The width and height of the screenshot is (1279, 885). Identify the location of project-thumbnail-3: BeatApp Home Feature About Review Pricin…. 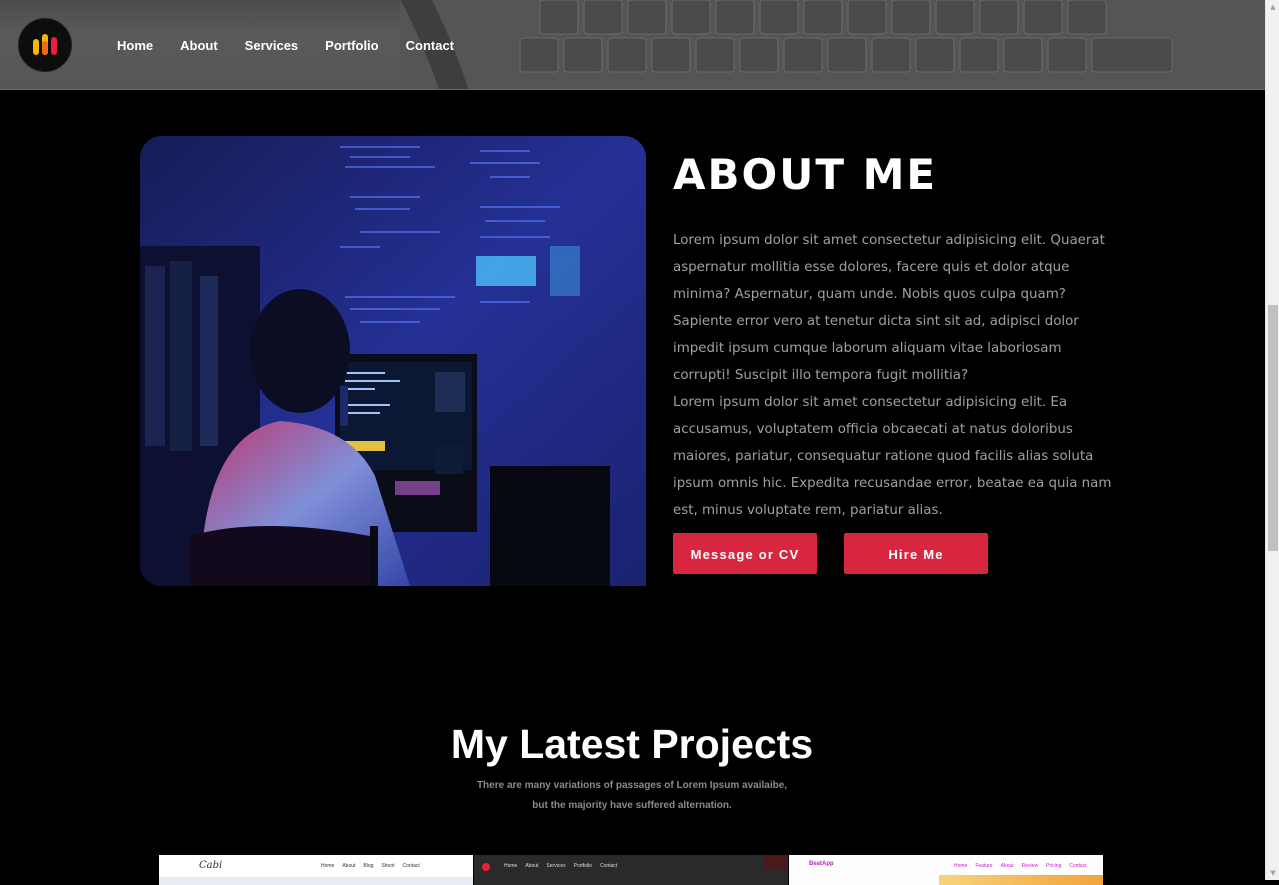
(946, 870).